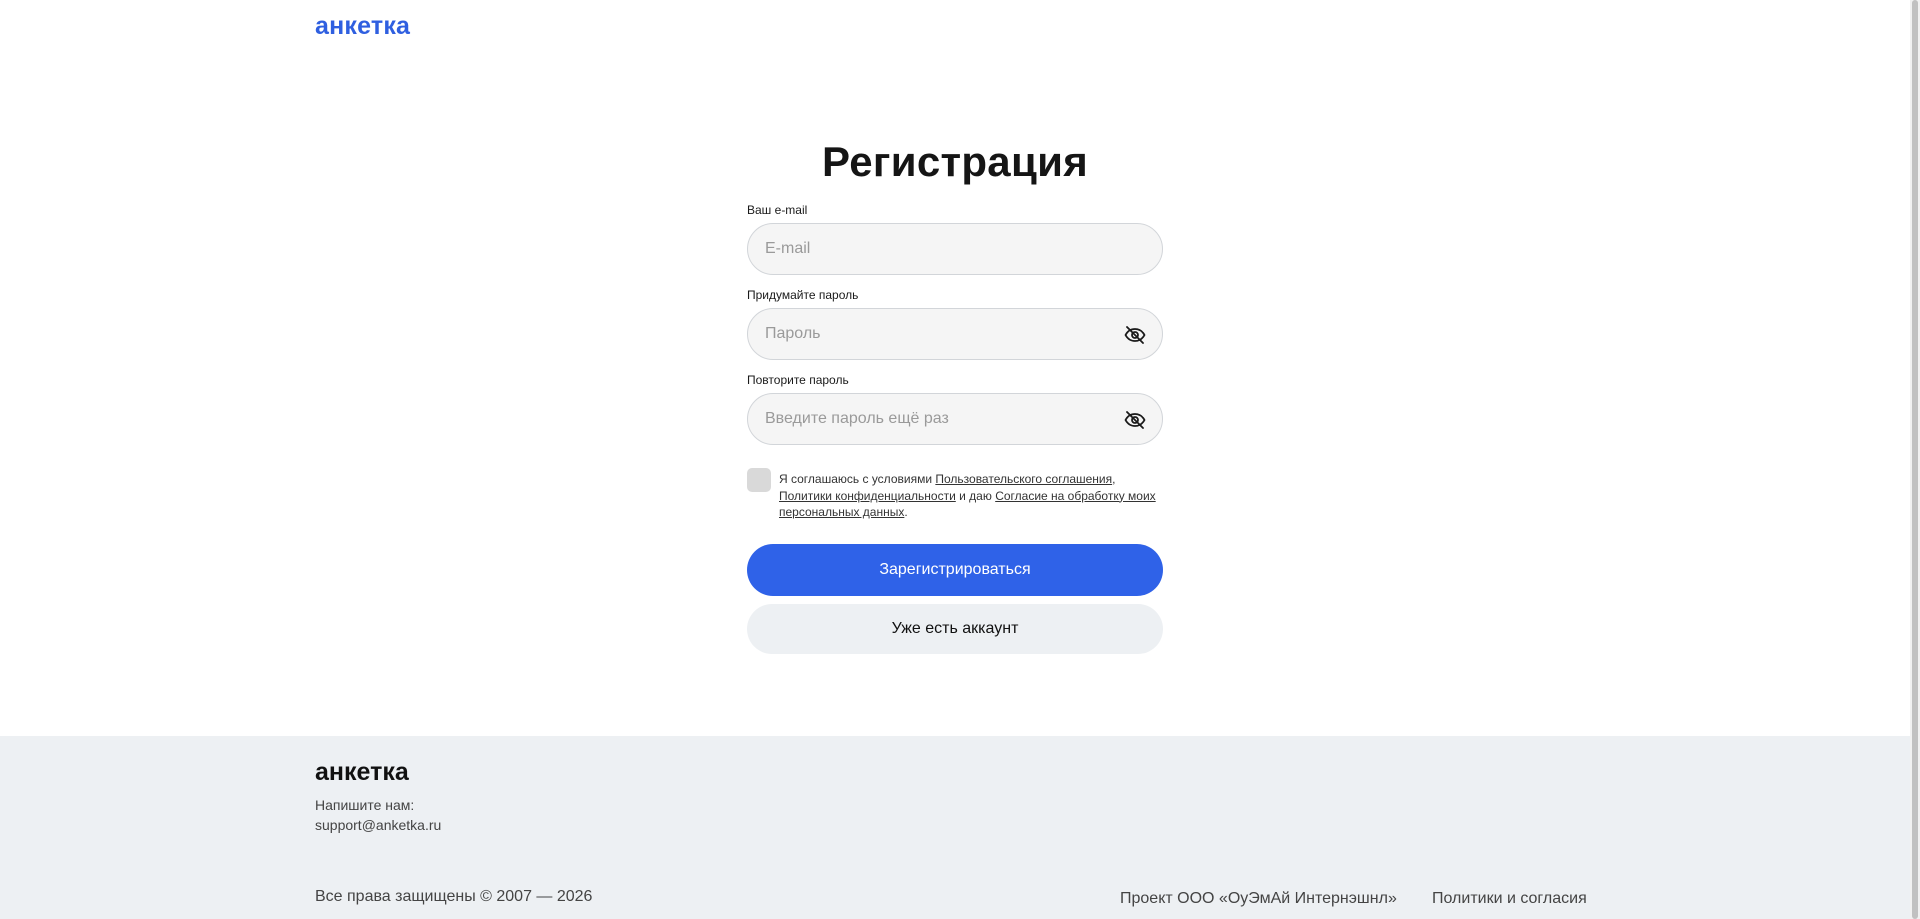 This screenshot has width=1920, height=919. What do you see at coordinates (975, 495) in the screenshot?
I see `agreement-text-part: и даю` at bounding box center [975, 495].